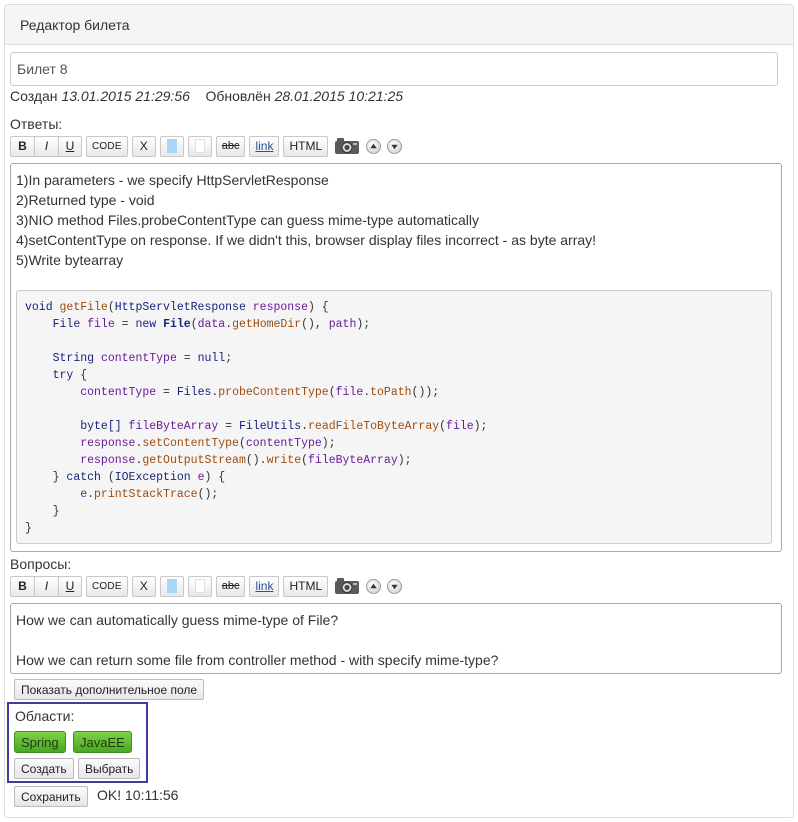 The width and height of the screenshot is (798, 822). What do you see at coordinates (190, 443) in the screenshot?
I see `code-token: setContentType` at bounding box center [190, 443].